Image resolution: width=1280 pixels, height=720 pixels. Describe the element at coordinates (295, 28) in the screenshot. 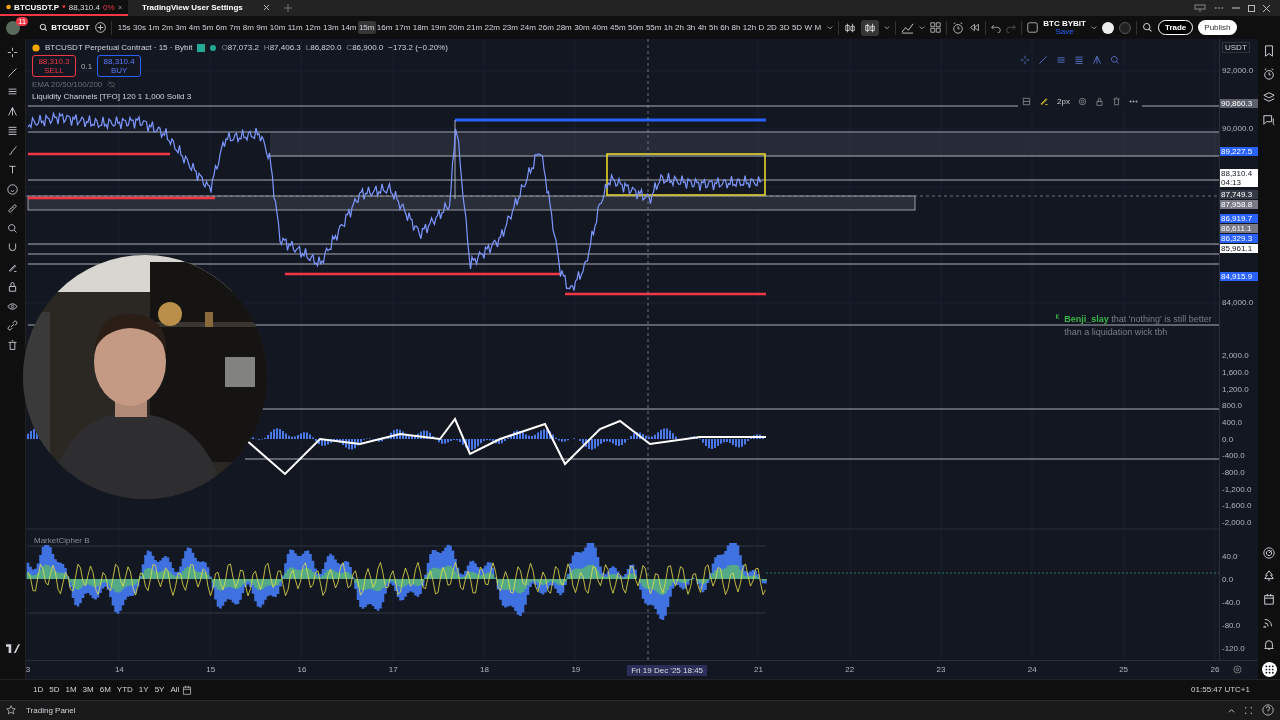

I see `interval-button: 11m` at that location.